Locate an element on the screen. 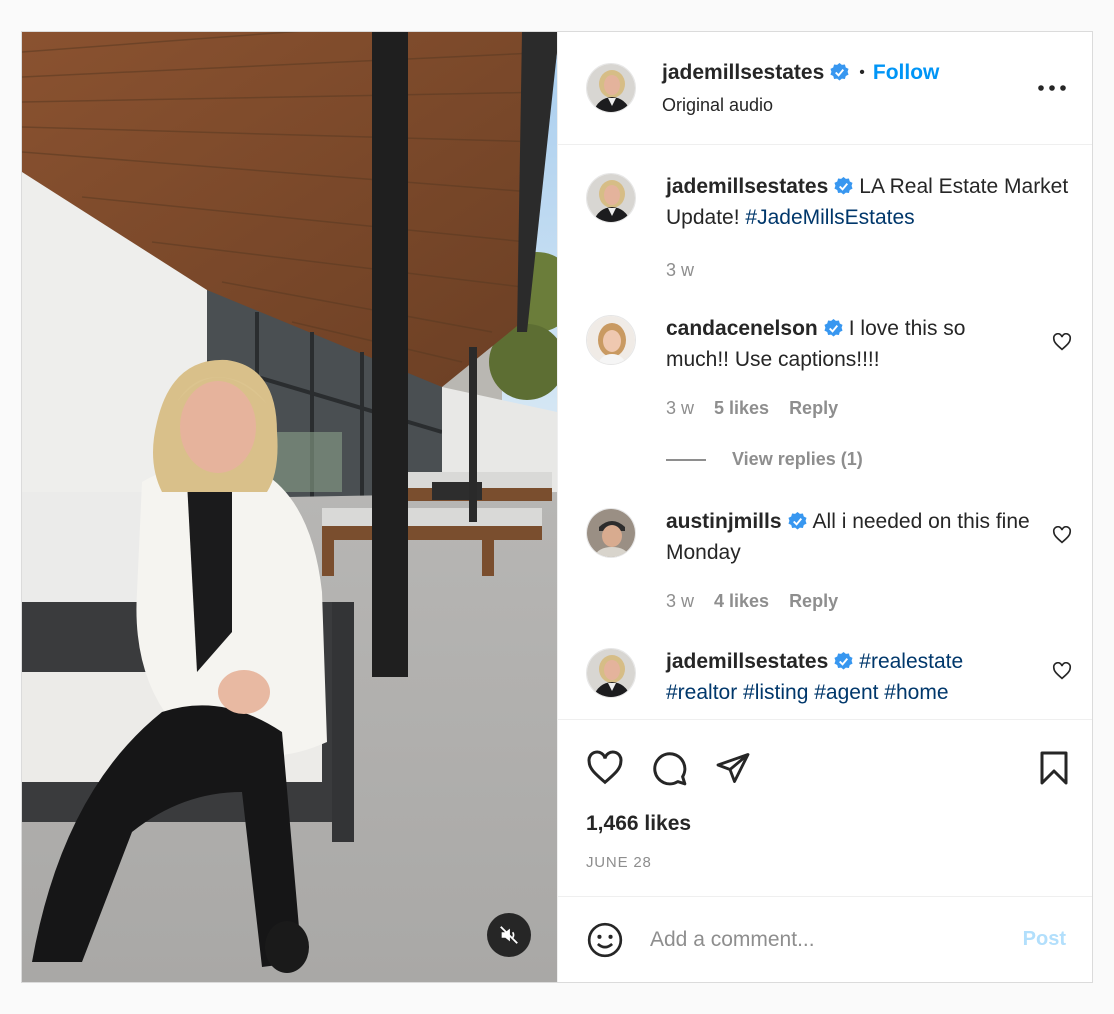 Image resolution: width=1114 pixels, height=1014 pixels. emoji-icon is located at coordinates (605, 939).